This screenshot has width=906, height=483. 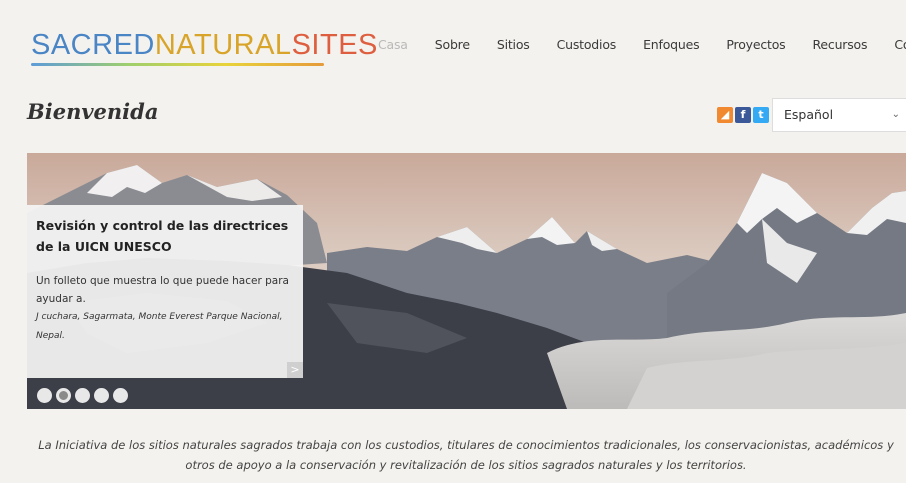 I want to click on language-select: Español ⌄, so click(x=839, y=115).